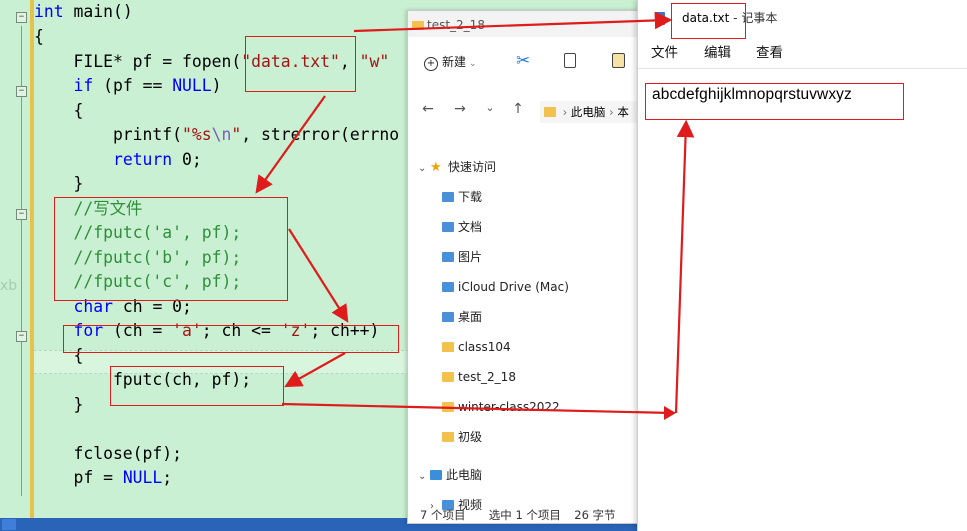  I want to click on background-ghost-text: xb, so click(9, 286).